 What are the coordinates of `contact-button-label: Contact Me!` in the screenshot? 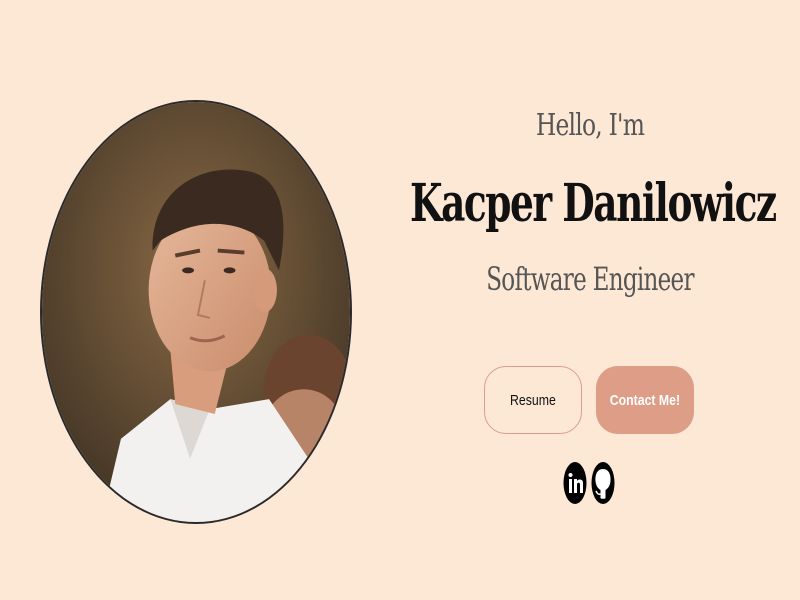 It's located at (645, 400).